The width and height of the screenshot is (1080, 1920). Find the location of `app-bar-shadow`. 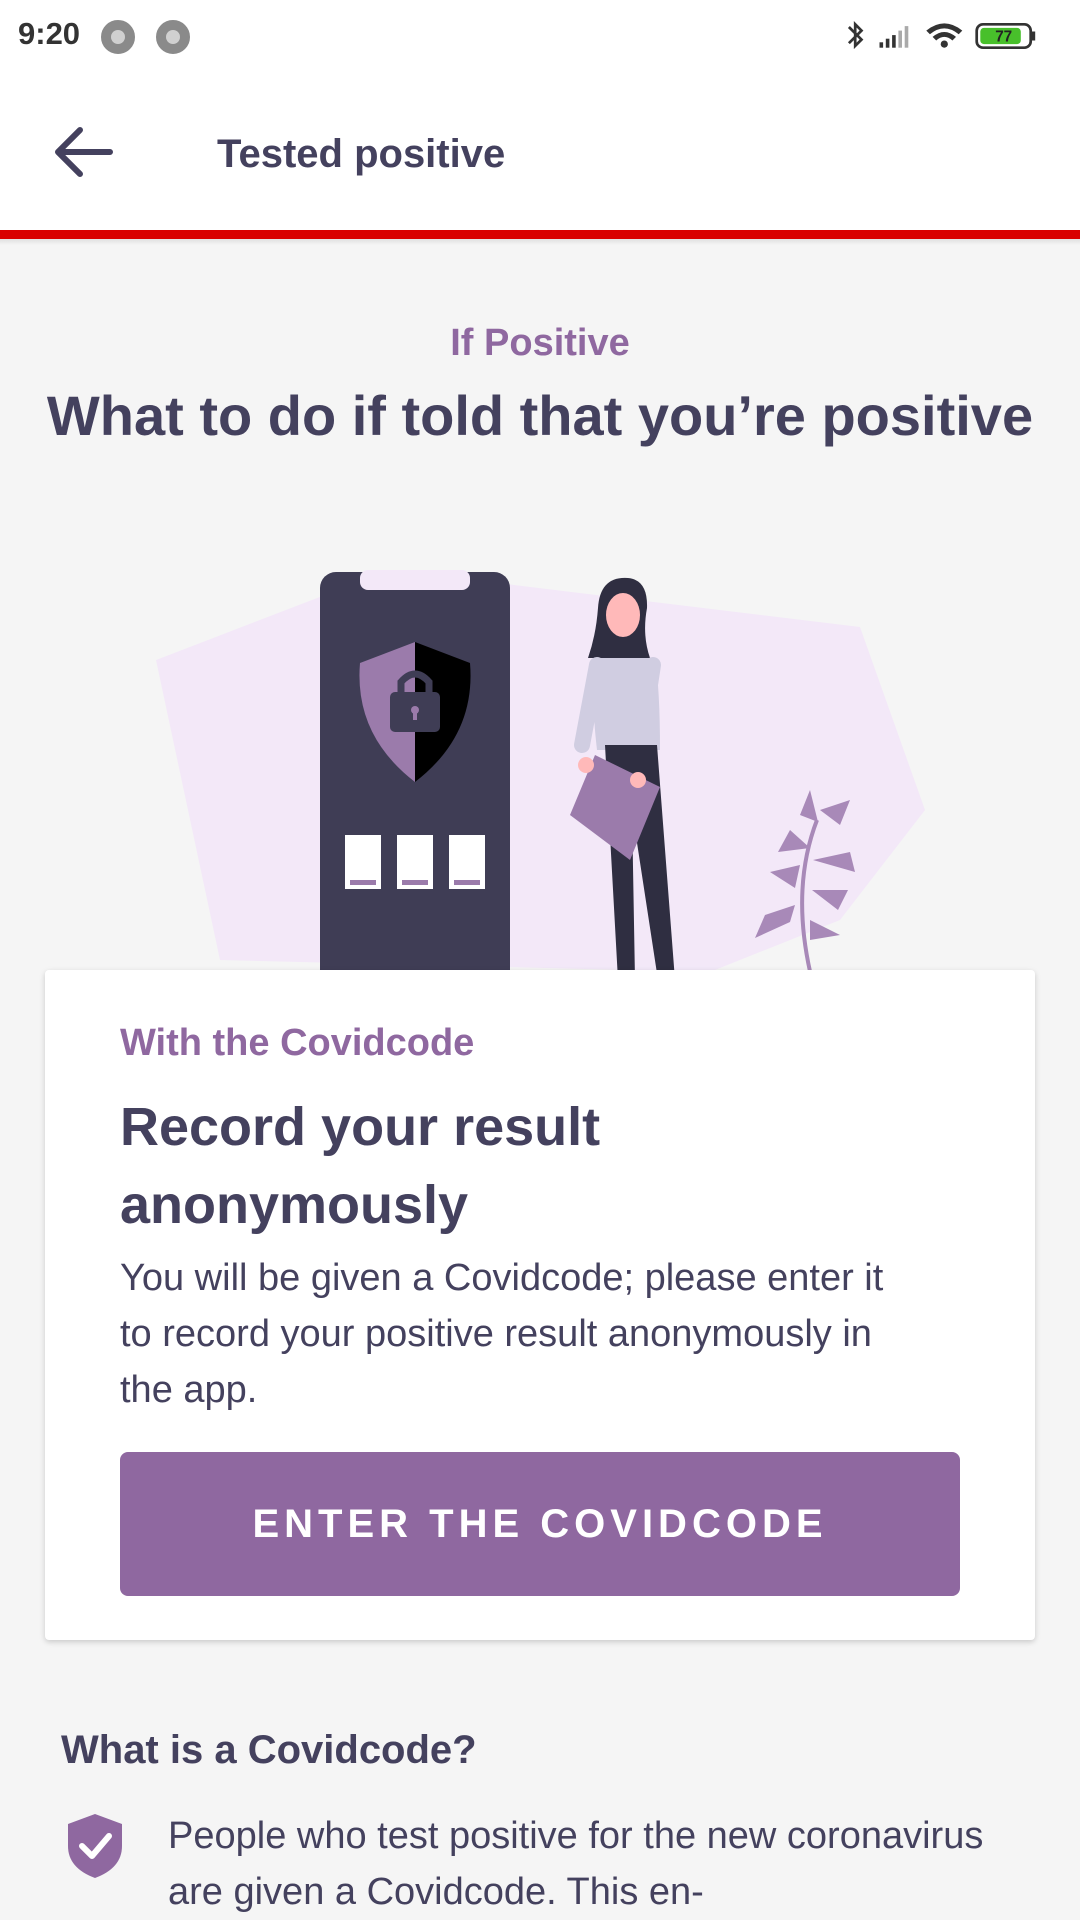

app-bar-shadow is located at coordinates (540, 242).